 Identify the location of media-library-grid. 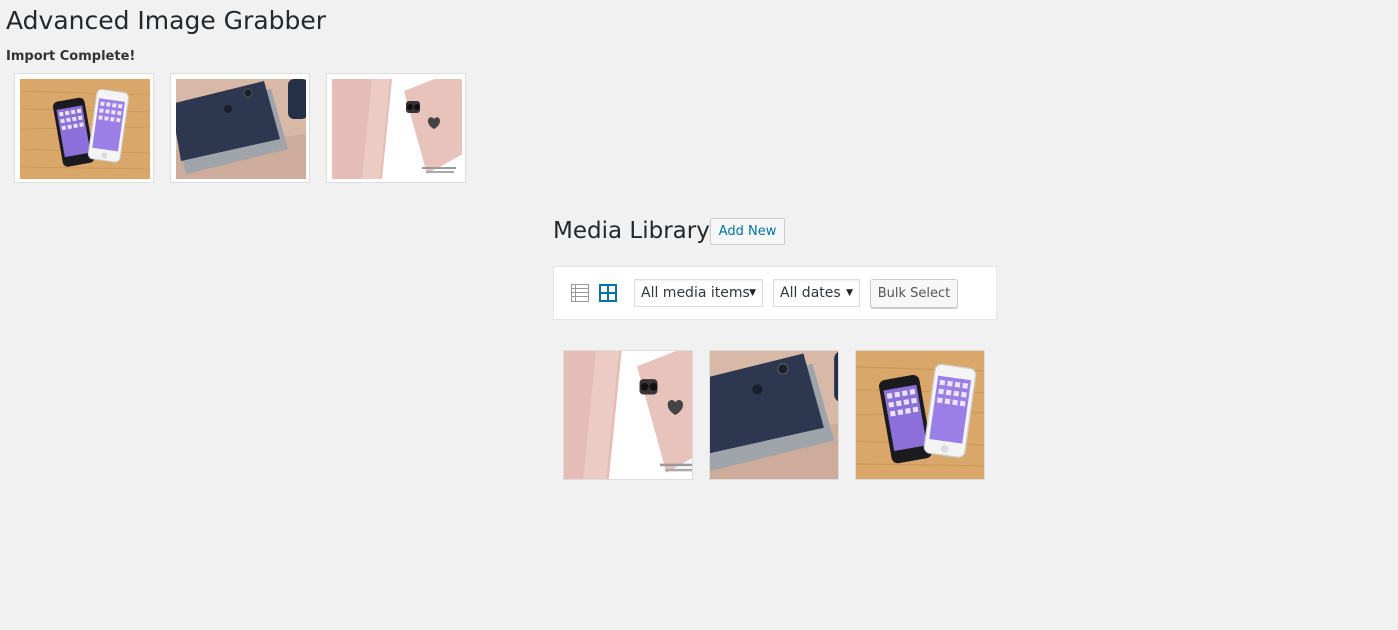
(774, 415).